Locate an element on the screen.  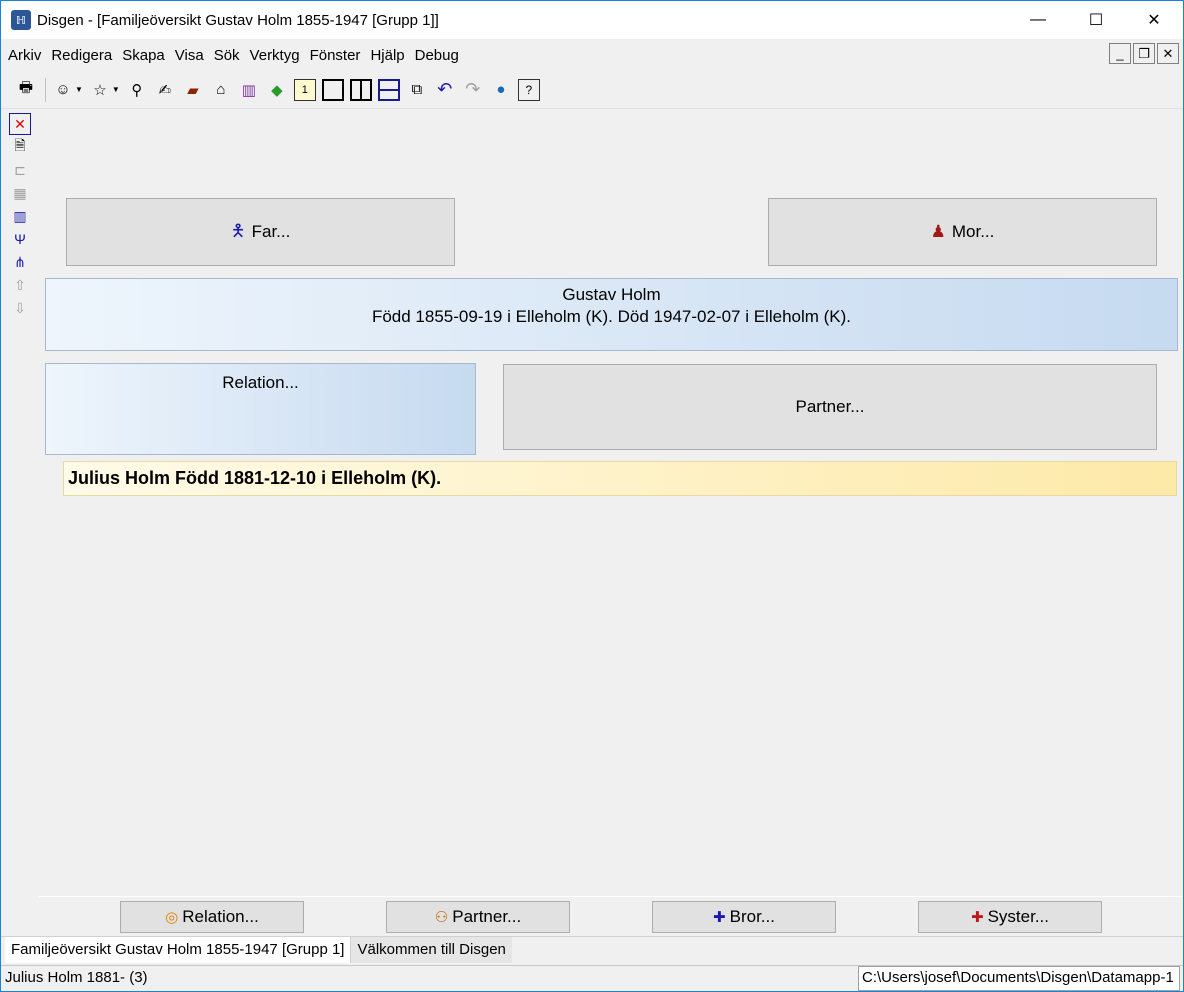
menu-arkiv: Arkiv is located at coordinates (24, 55).